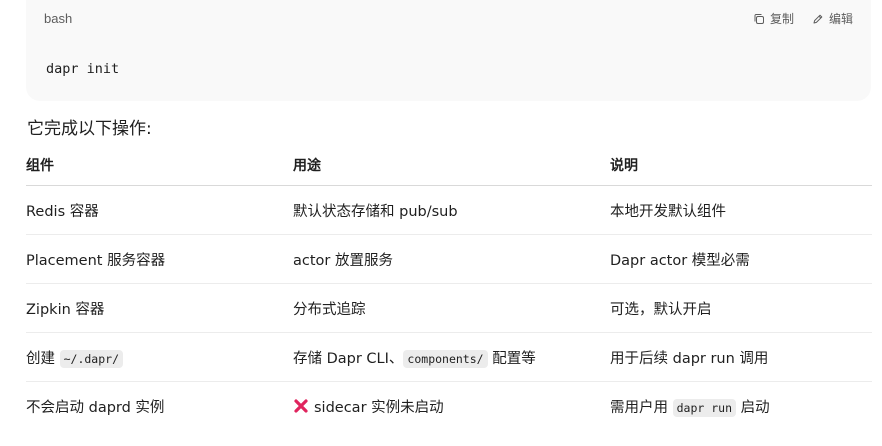  Describe the element at coordinates (511, 358) in the screenshot. I see `cell-text: 配置等` at that location.